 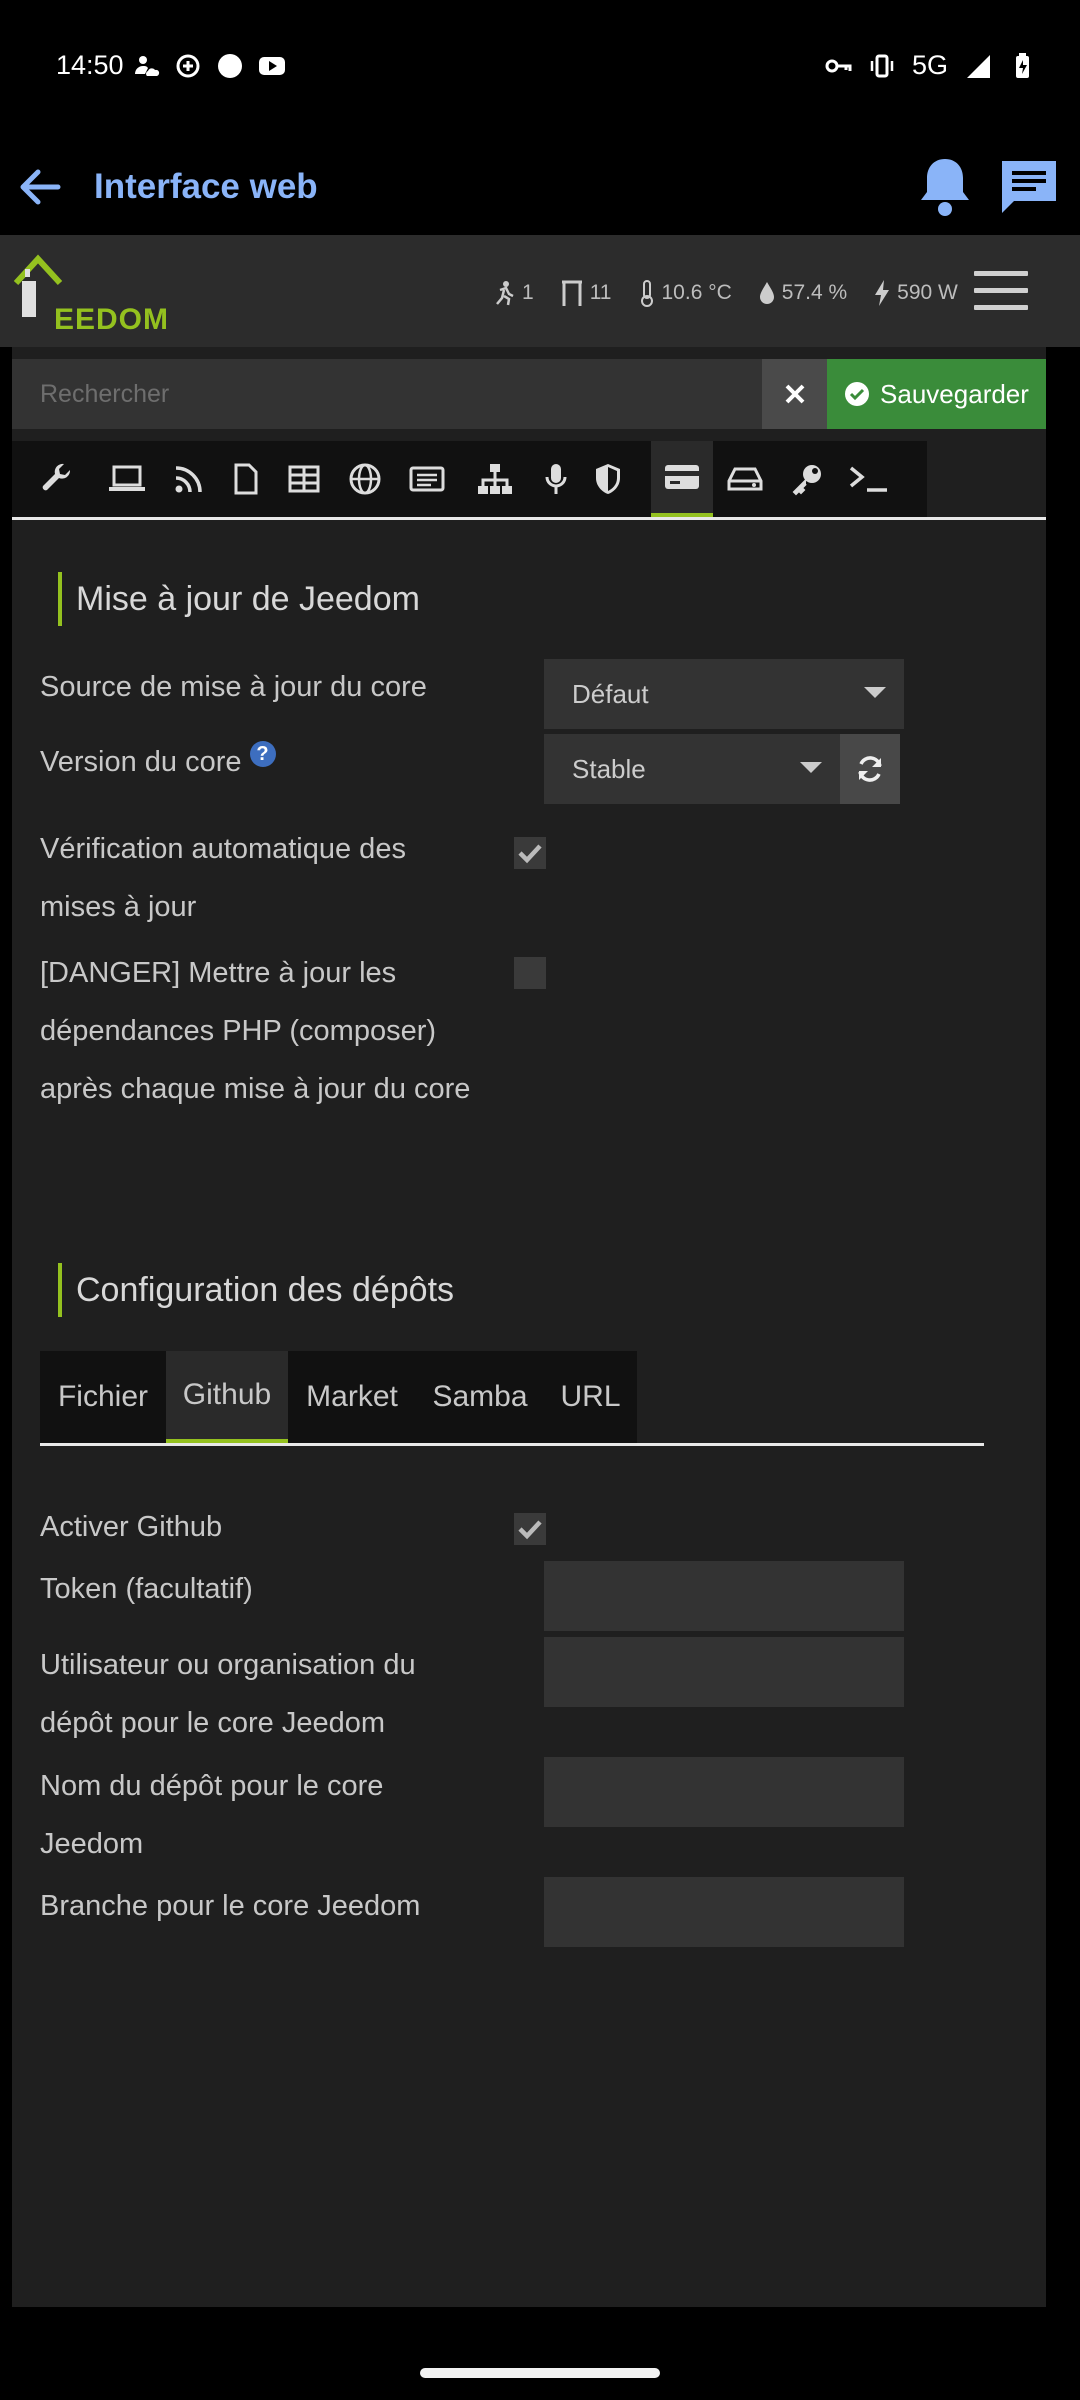 I want to click on laptop-icon, so click(x=127, y=478).